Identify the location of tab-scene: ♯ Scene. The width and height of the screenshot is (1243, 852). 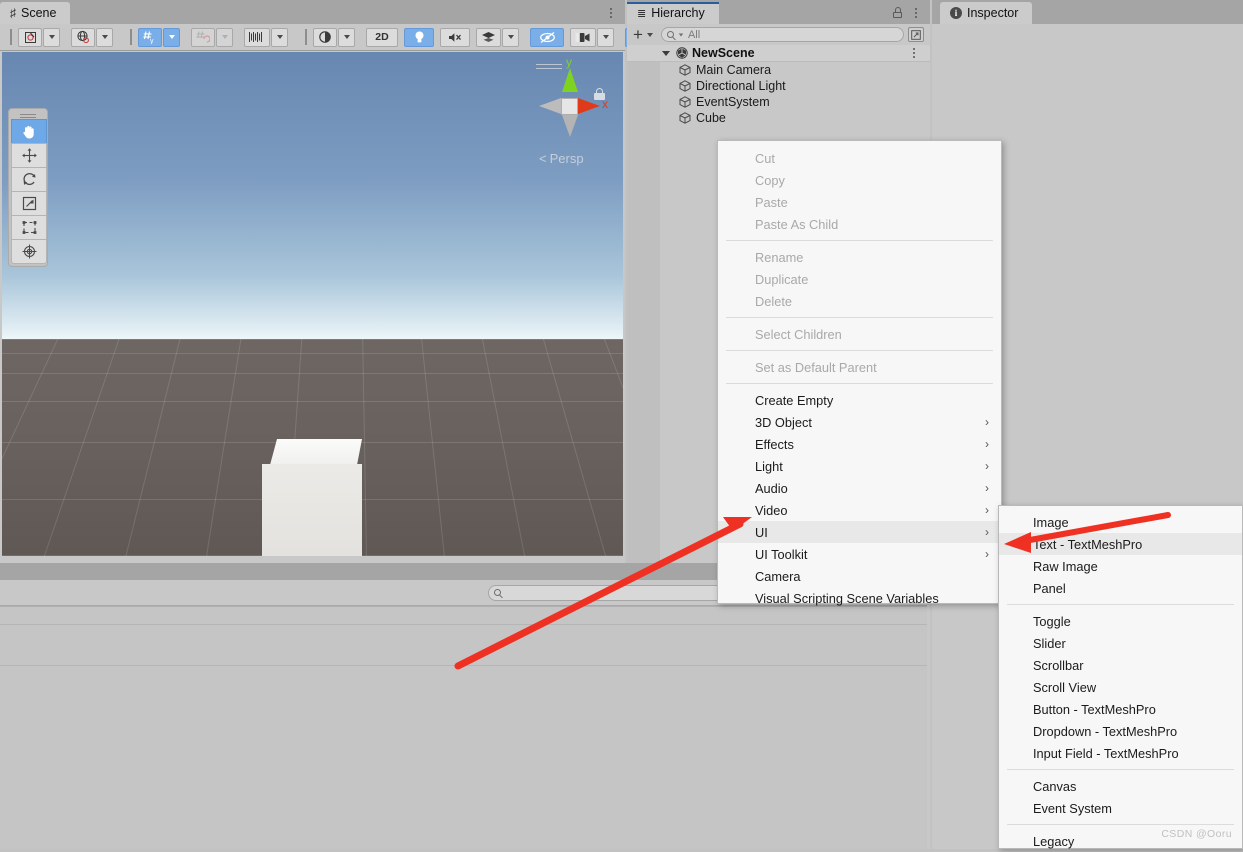
(35, 13).